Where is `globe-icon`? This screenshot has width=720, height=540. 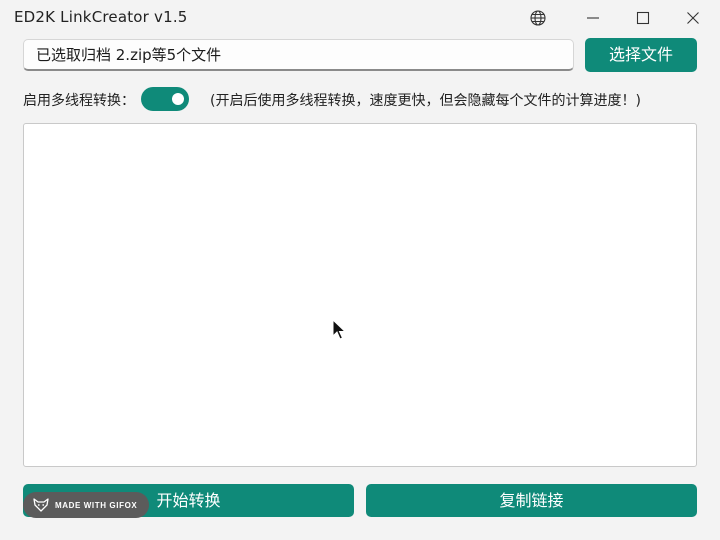
globe-icon is located at coordinates (538, 18).